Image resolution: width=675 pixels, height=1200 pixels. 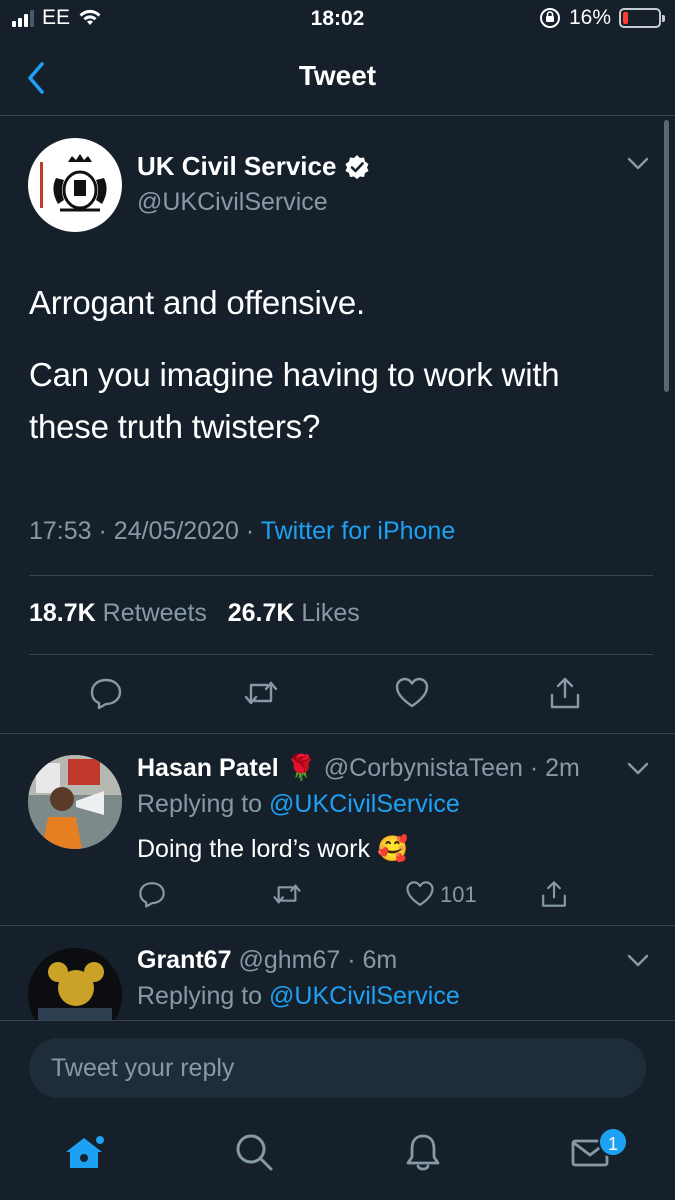 I want to click on smiling-hearts-emoji: 🥰, so click(x=392, y=849).